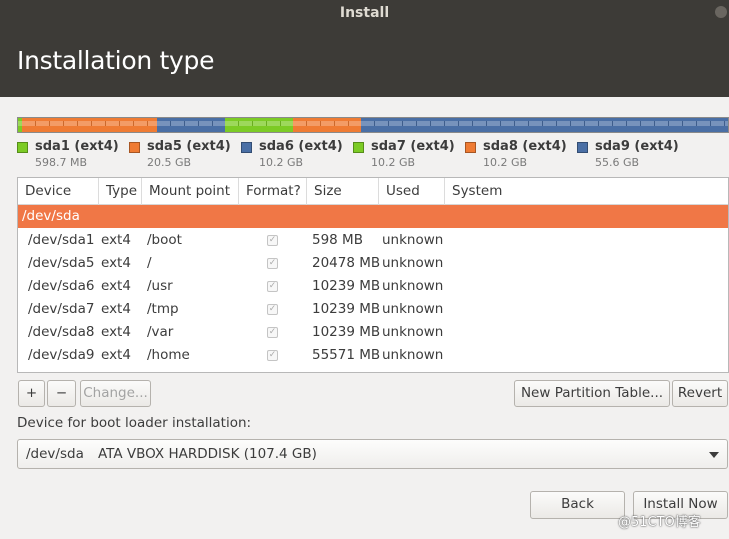 The image size is (729, 539). I want to click on legend-label: sda7 (ext4), so click(413, 146).